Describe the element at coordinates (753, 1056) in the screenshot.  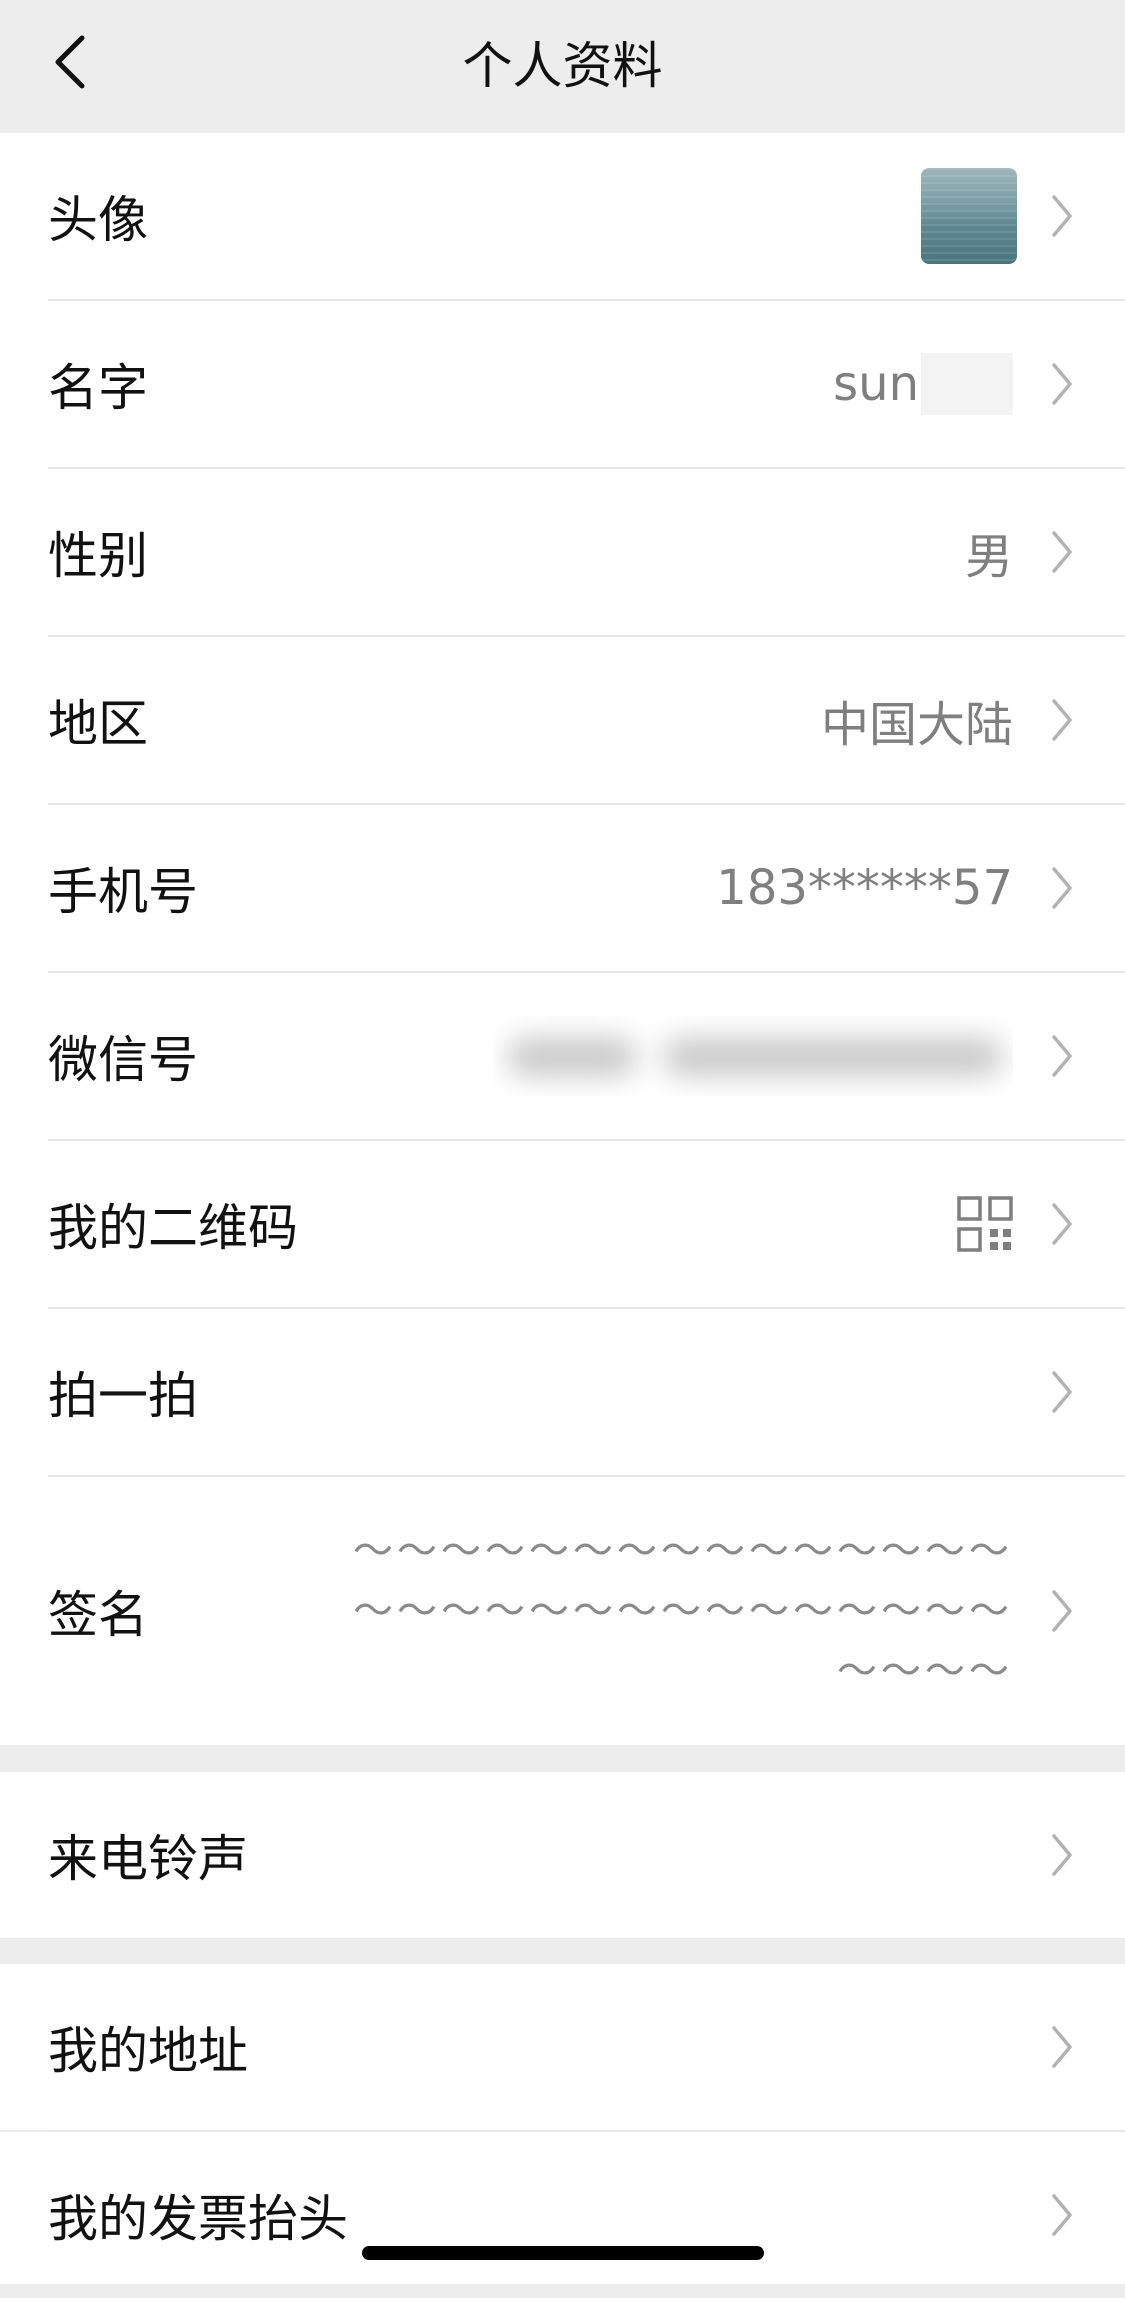
I see `redacted-wechat-id` at that location.